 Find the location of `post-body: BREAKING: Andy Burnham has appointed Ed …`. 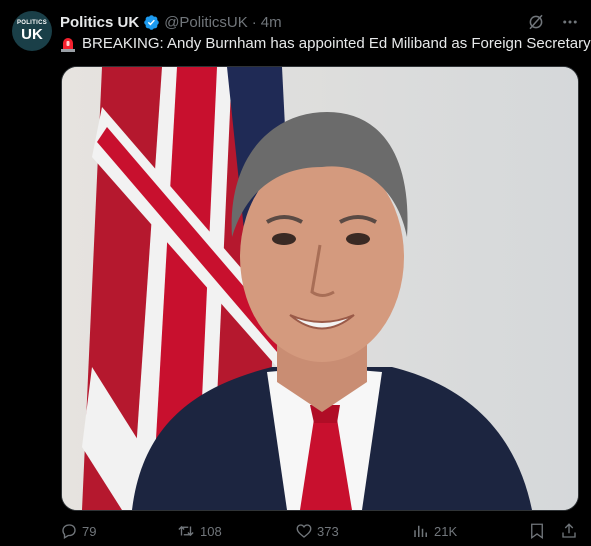

post-body: BREAKING: Andy Burnham has appointed Ed … is located at coordinates (336, 43).